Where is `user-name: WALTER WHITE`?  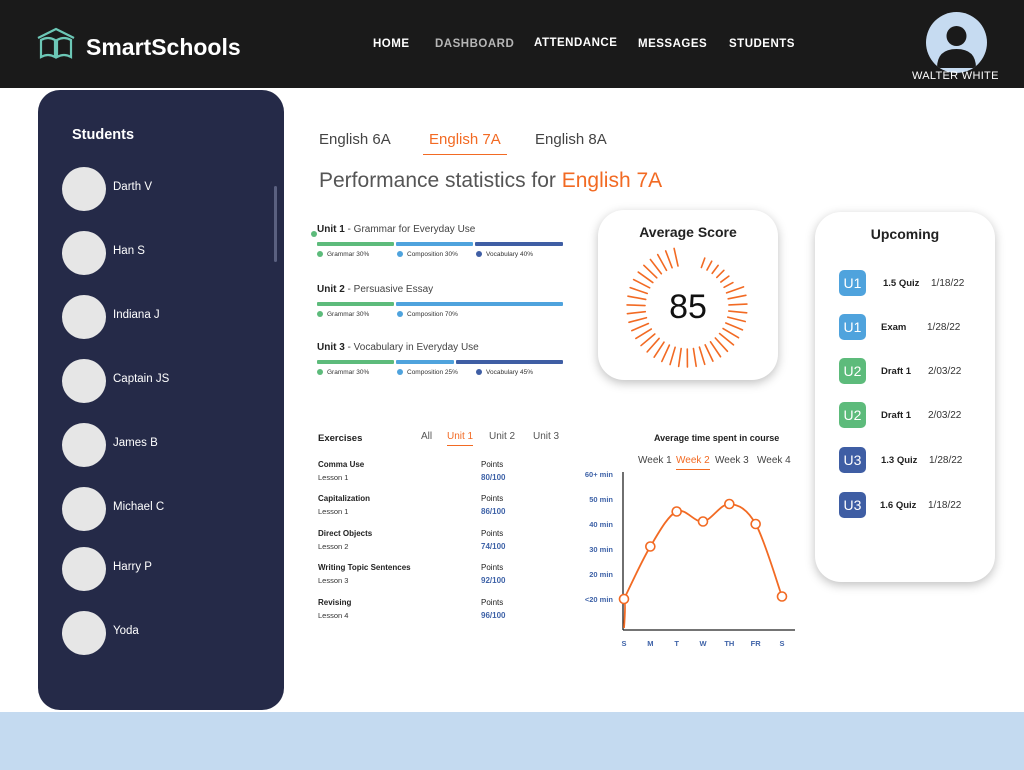
user-name: WALTER WHITE is located at coordinates (955, 76).